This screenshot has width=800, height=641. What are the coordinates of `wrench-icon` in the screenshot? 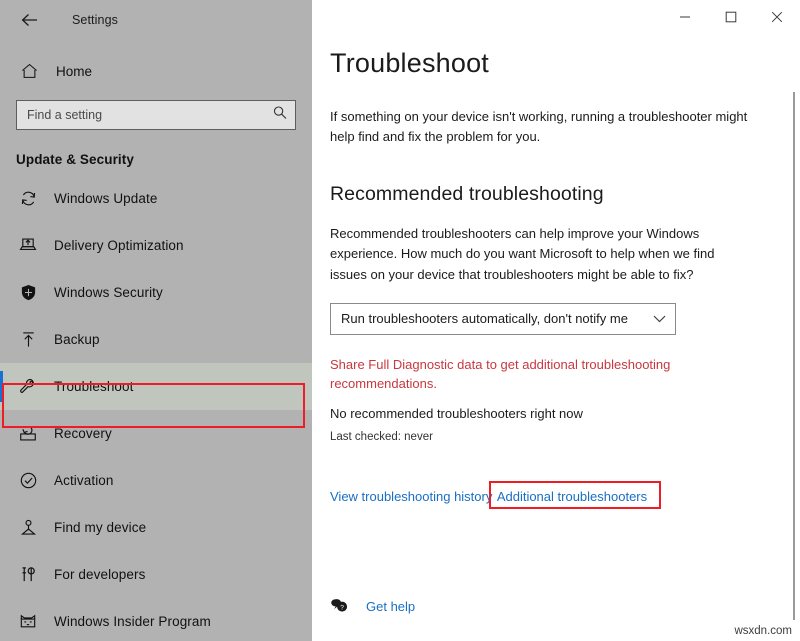 It's located at (28, 386).